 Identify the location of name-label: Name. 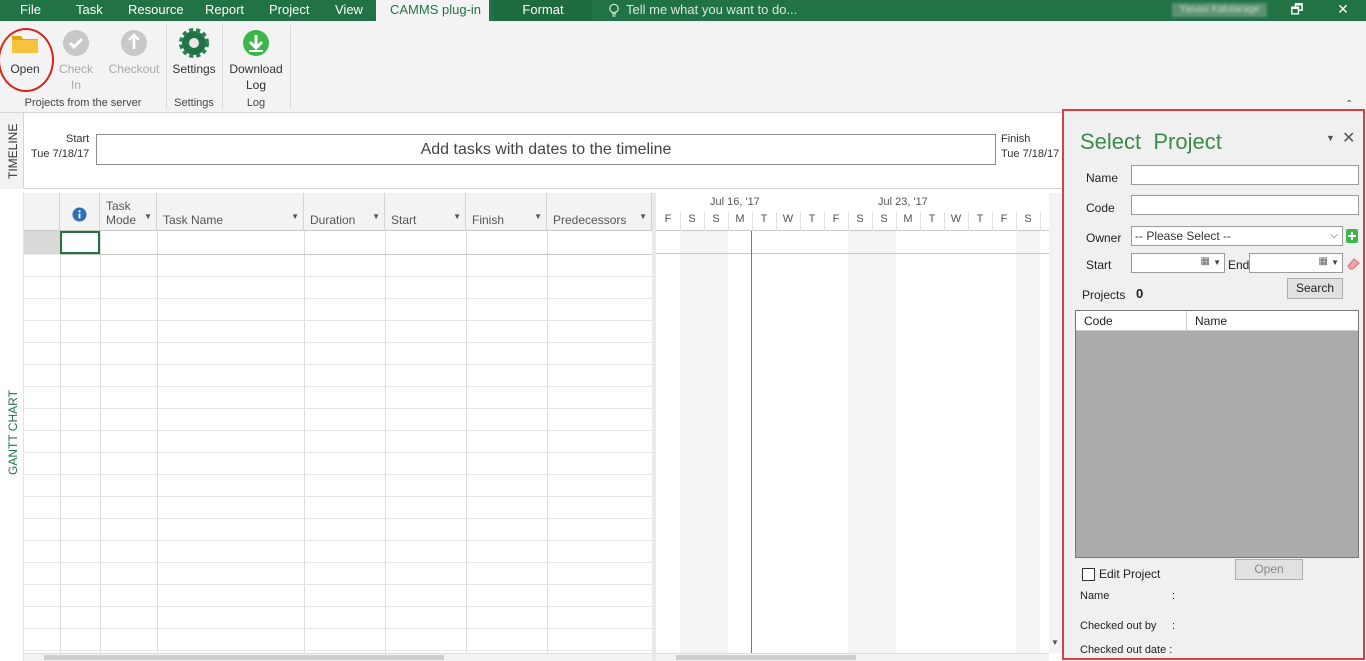
(1102, 178).